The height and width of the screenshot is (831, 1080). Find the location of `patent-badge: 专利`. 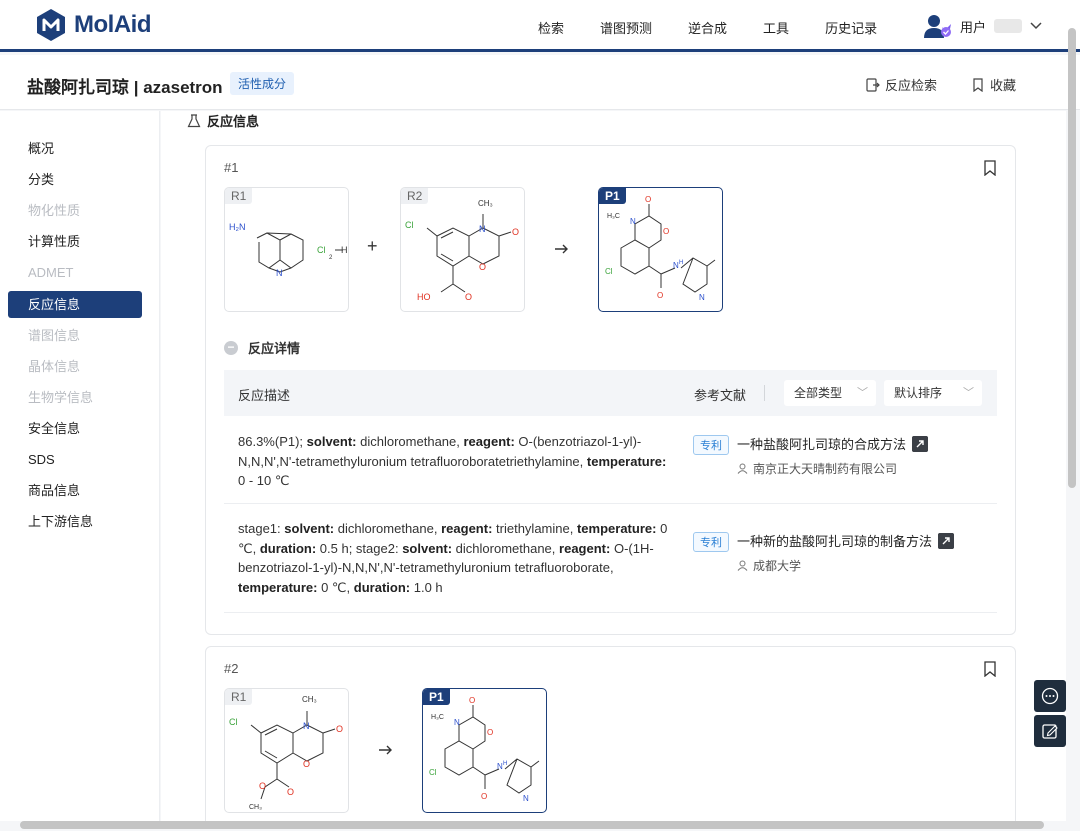

patent-badge: 专利 is located at coordinates (711, 542).